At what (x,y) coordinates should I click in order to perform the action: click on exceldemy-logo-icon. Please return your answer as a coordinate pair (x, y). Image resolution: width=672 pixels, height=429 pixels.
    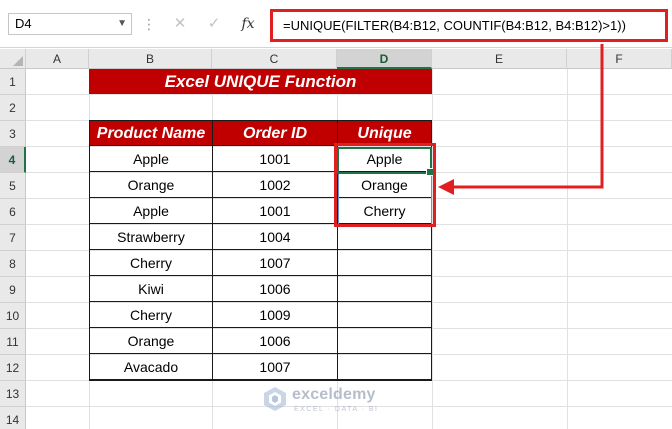
    Looking at the image, I should click on (275, 399).